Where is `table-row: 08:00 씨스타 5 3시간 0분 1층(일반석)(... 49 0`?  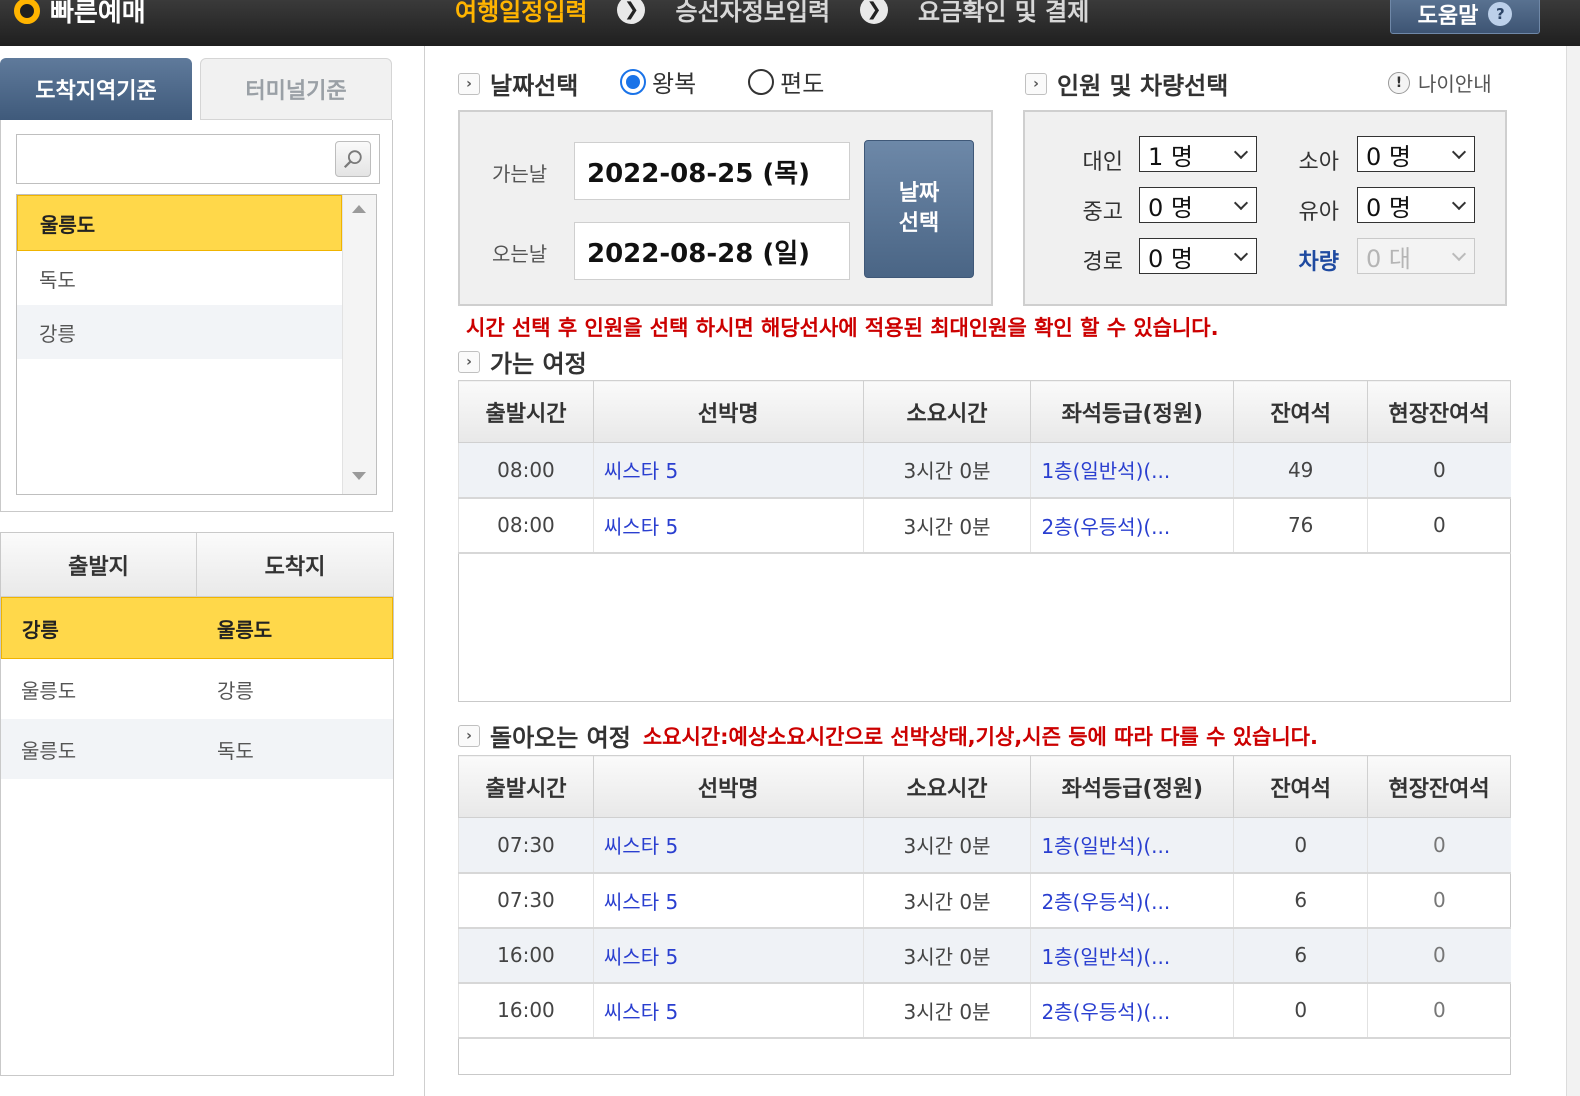 table-row: 08:00 씨스타 5 3시간 0분 1층(일반석)(... 49 0 is located at coordinates (984, 470).